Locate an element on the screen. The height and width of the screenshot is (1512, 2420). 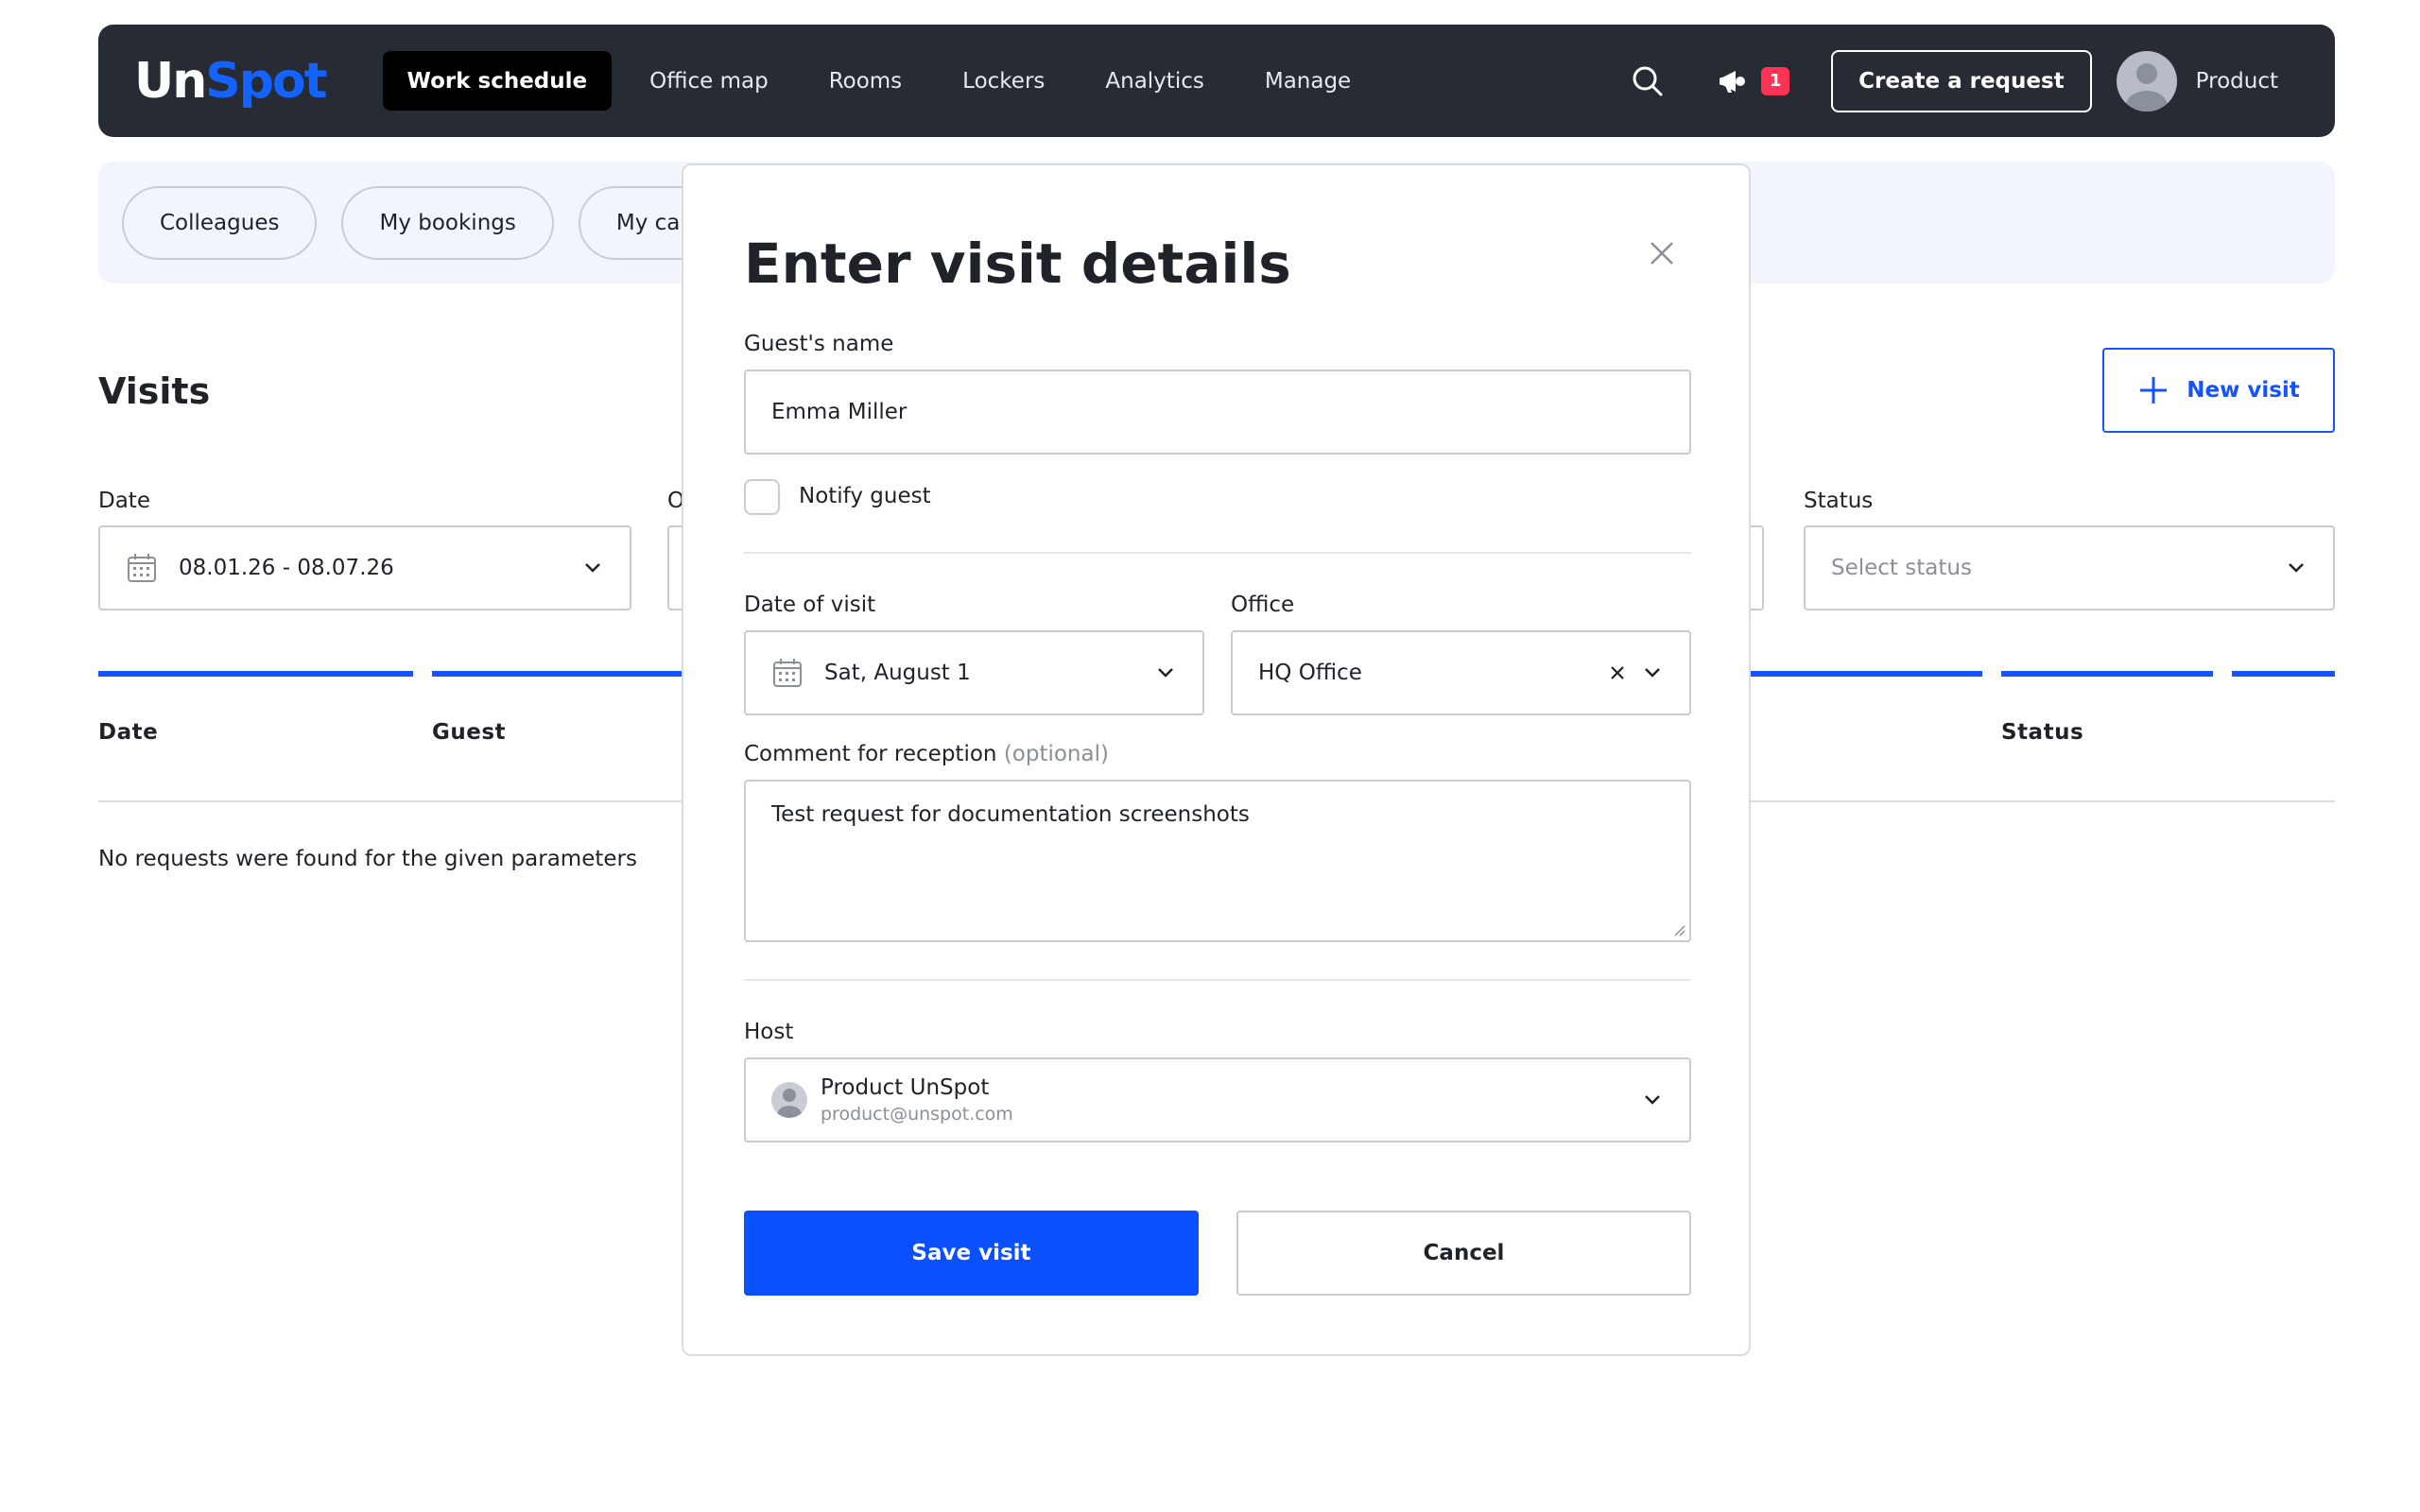
nav-item-analytics: Analytics is located at coordinates (1154, 81).